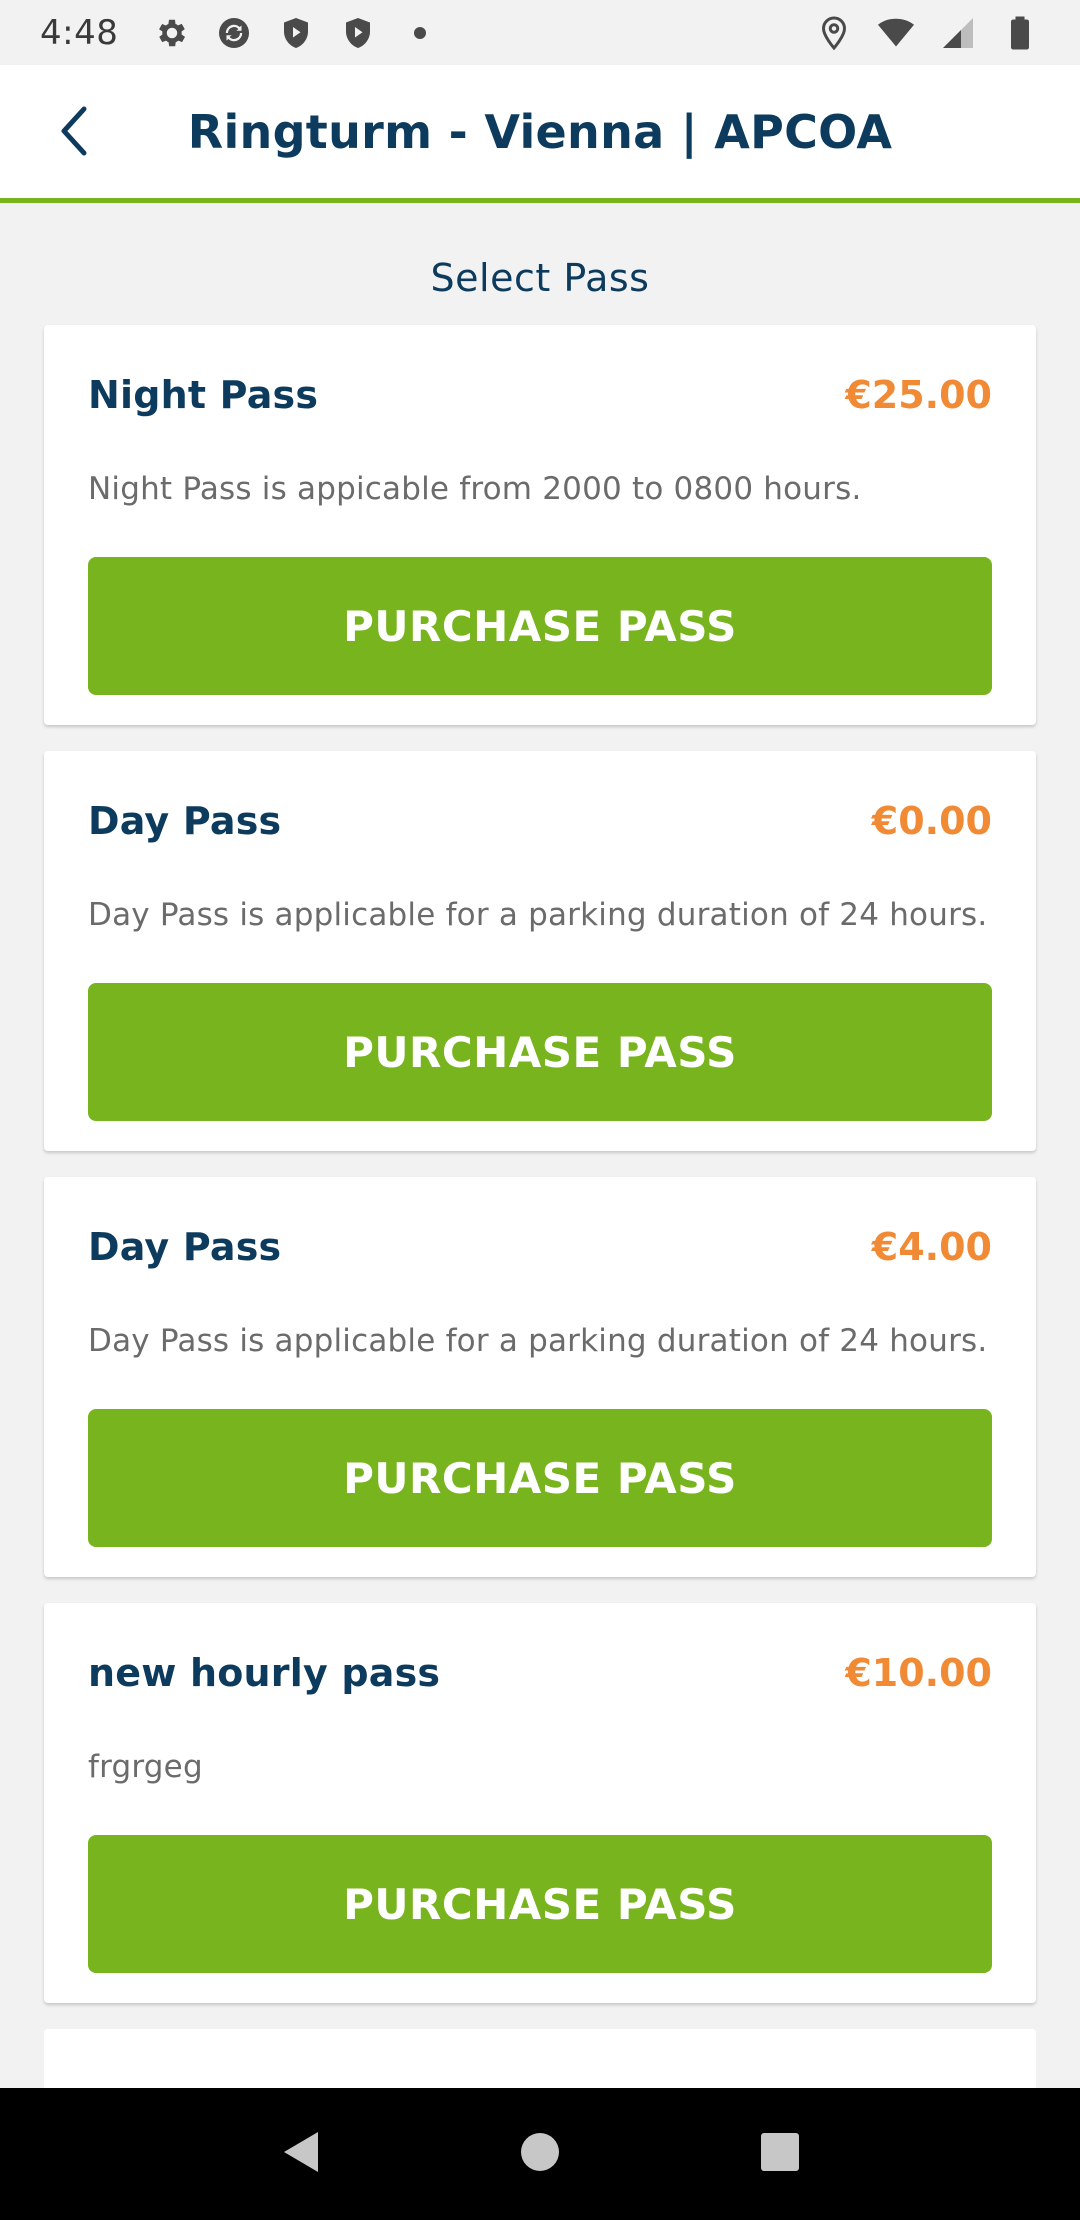 The height and width of the screenshot is (2220, 1080). I want to click on home-circle-icon, so click(540, 2154).